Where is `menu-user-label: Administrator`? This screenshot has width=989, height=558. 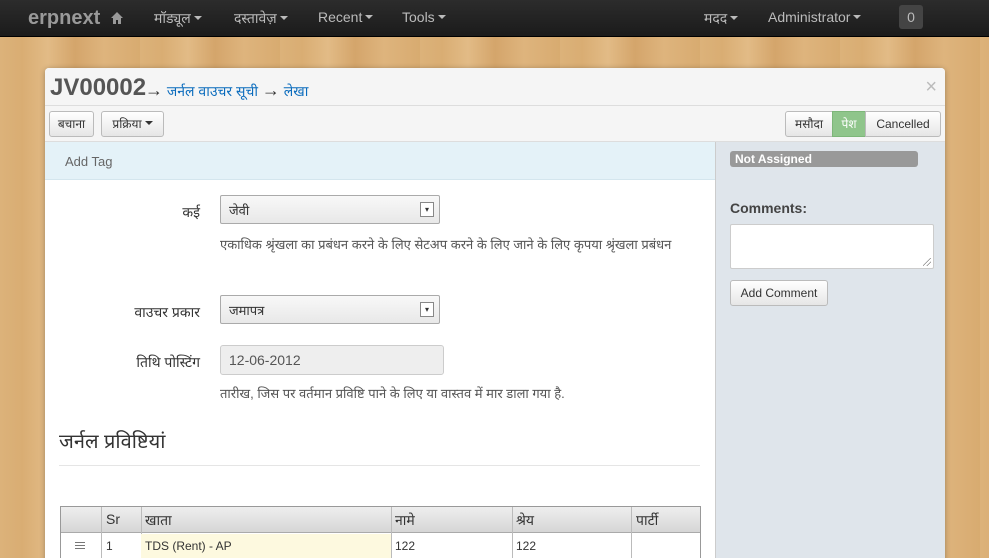
menu-user-label: Administrator is located at coordinates (809, 17).